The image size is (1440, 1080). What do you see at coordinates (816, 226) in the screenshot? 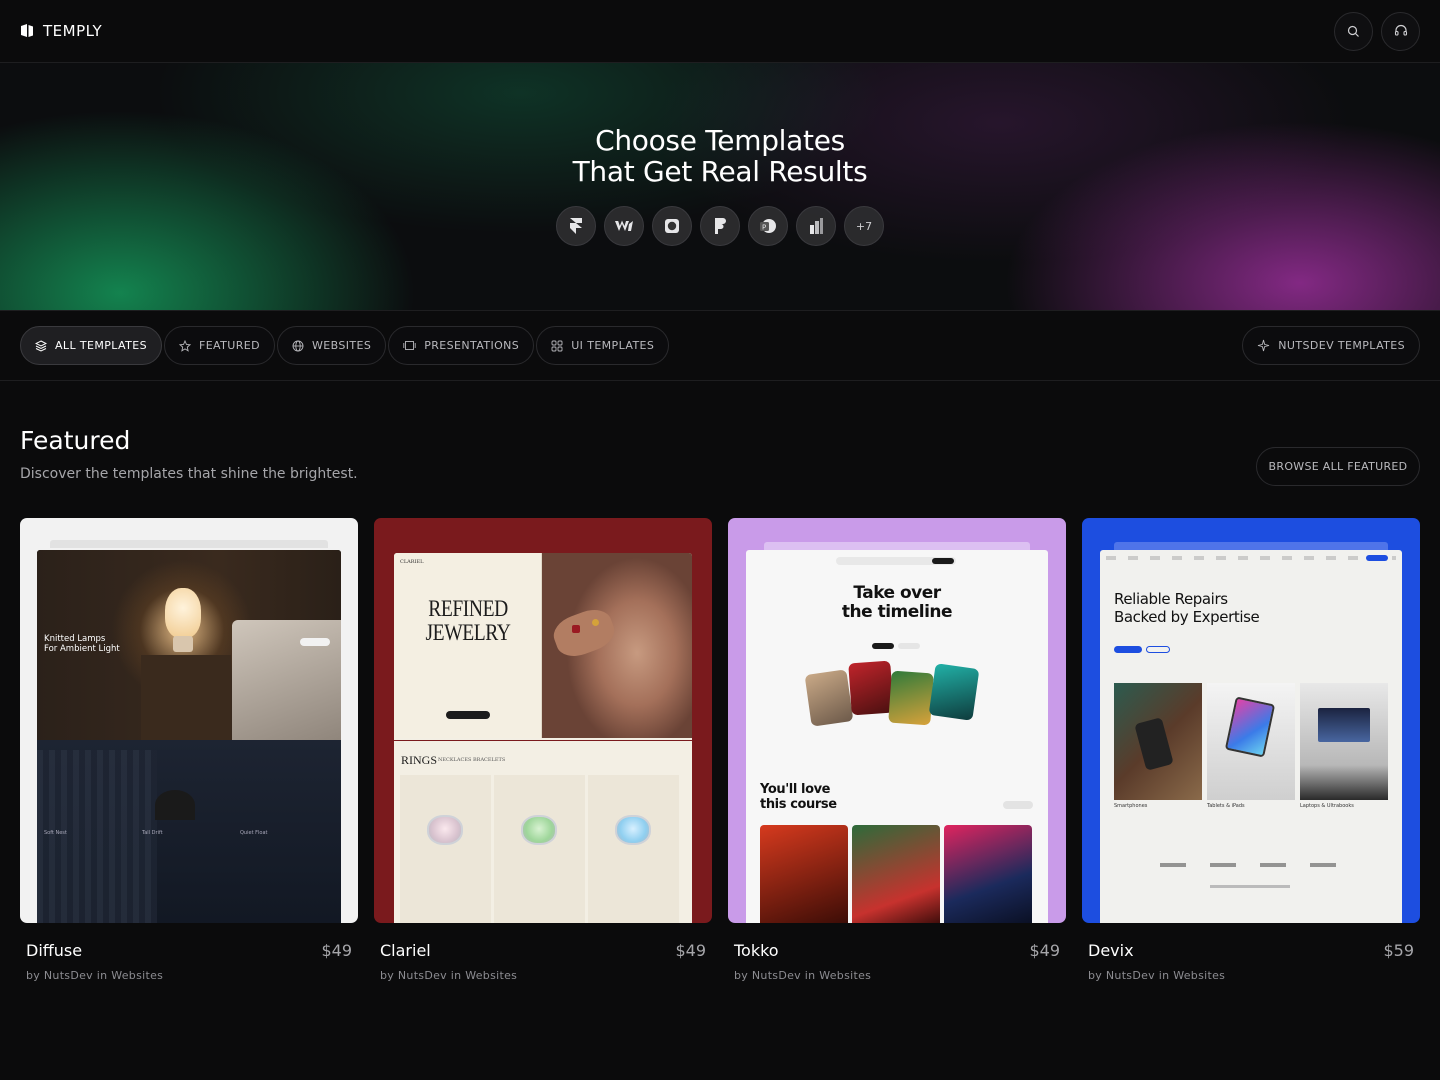
I see `keynote-icon` at bounding box center [816, 226].